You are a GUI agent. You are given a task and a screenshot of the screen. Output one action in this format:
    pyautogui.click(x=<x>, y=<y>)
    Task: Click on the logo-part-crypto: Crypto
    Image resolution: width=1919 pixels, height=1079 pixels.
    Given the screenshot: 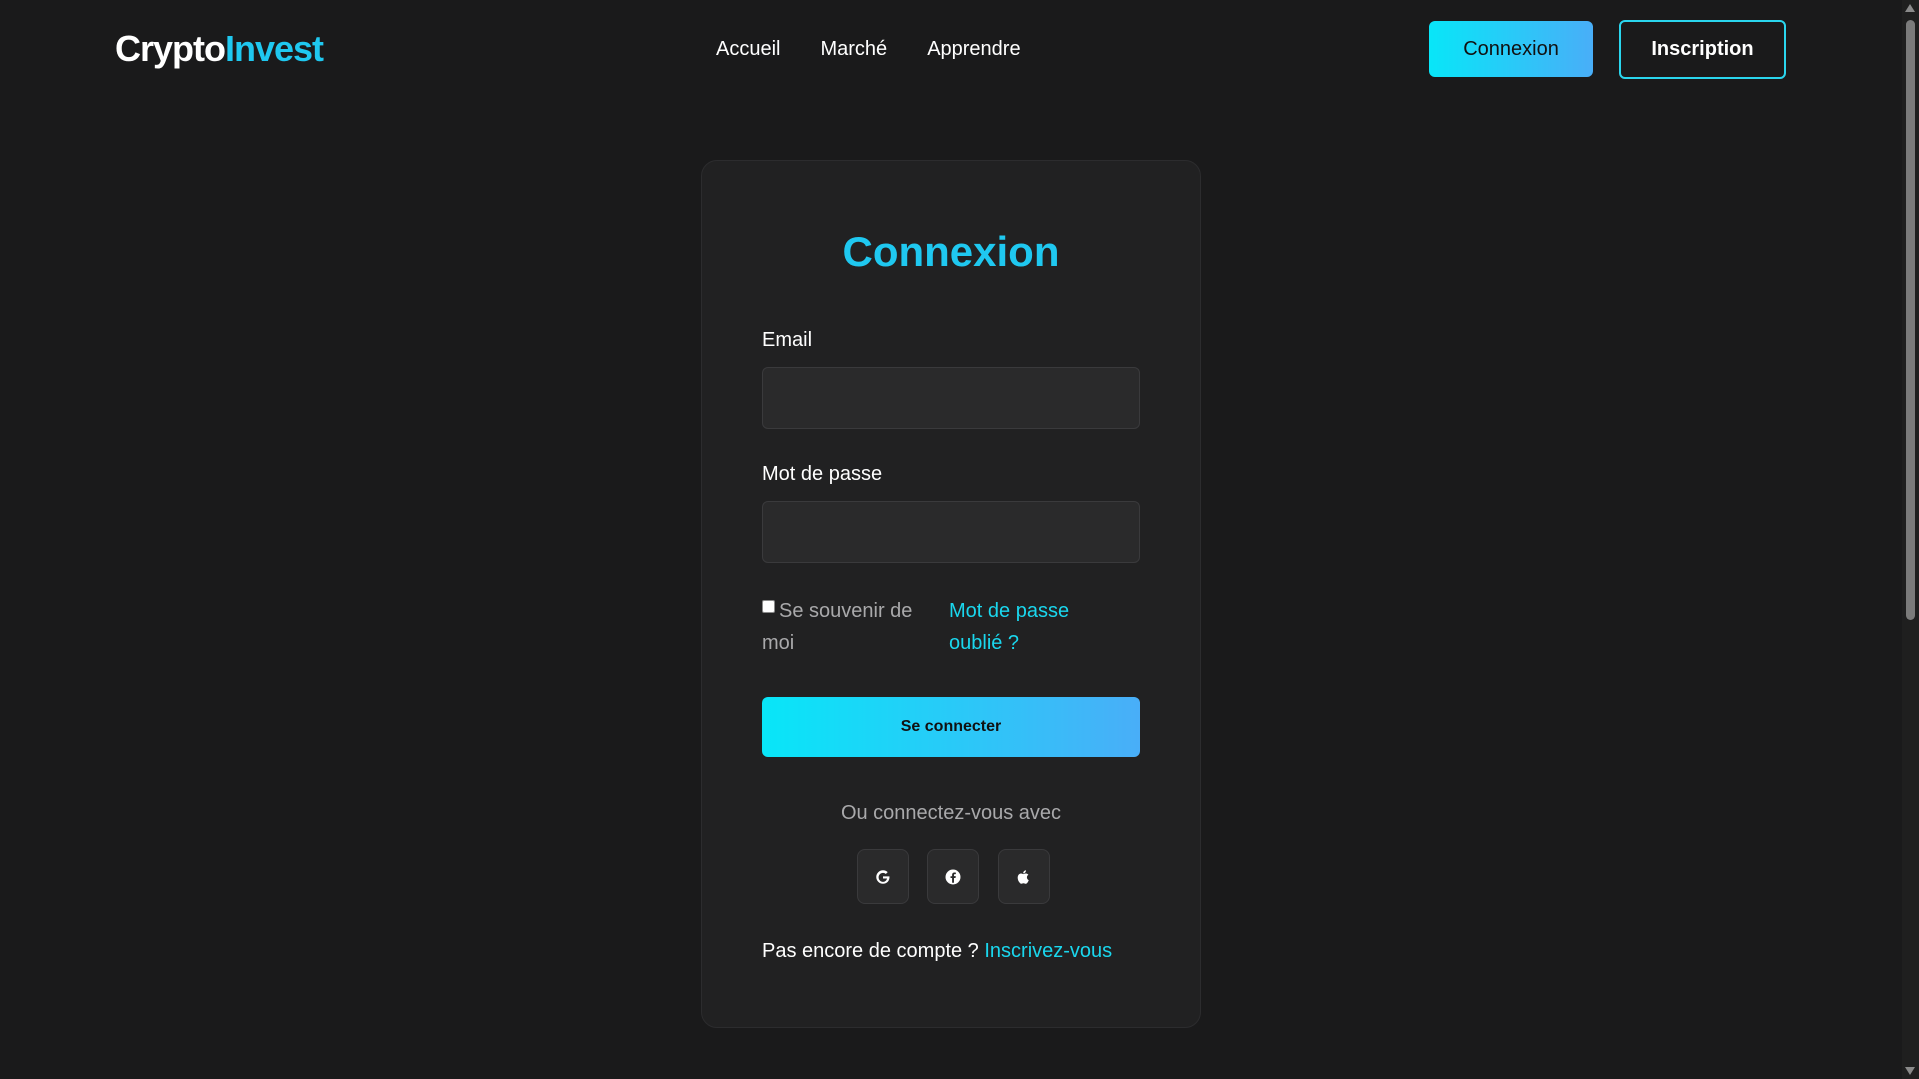 What is the action you would take?
    pyautogui.click(x=170, y=48)
    